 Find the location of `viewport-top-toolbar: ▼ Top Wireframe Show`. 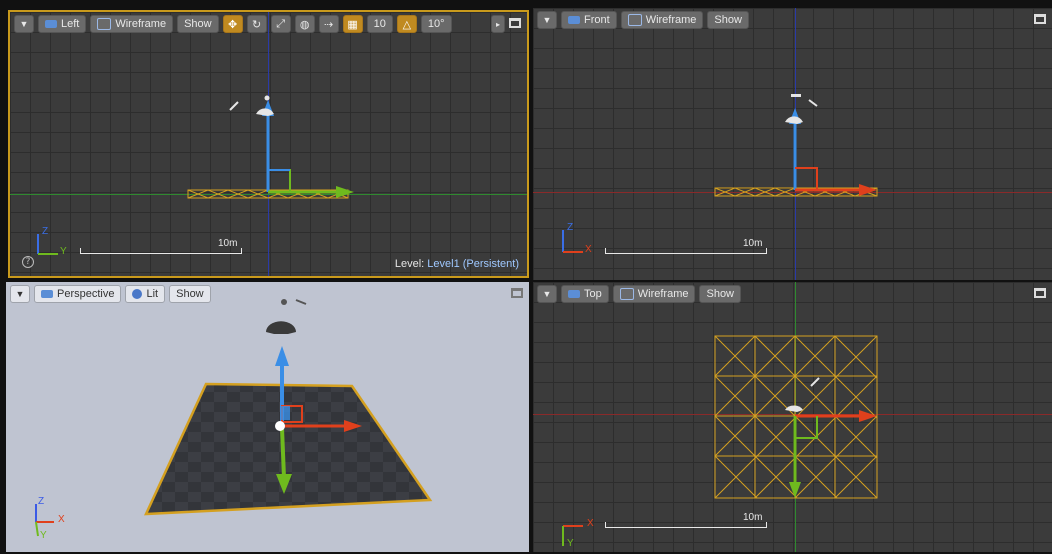

viewport-top-toolbar: ▼ Top Wireframe Show is located at coordinates (639, 294).